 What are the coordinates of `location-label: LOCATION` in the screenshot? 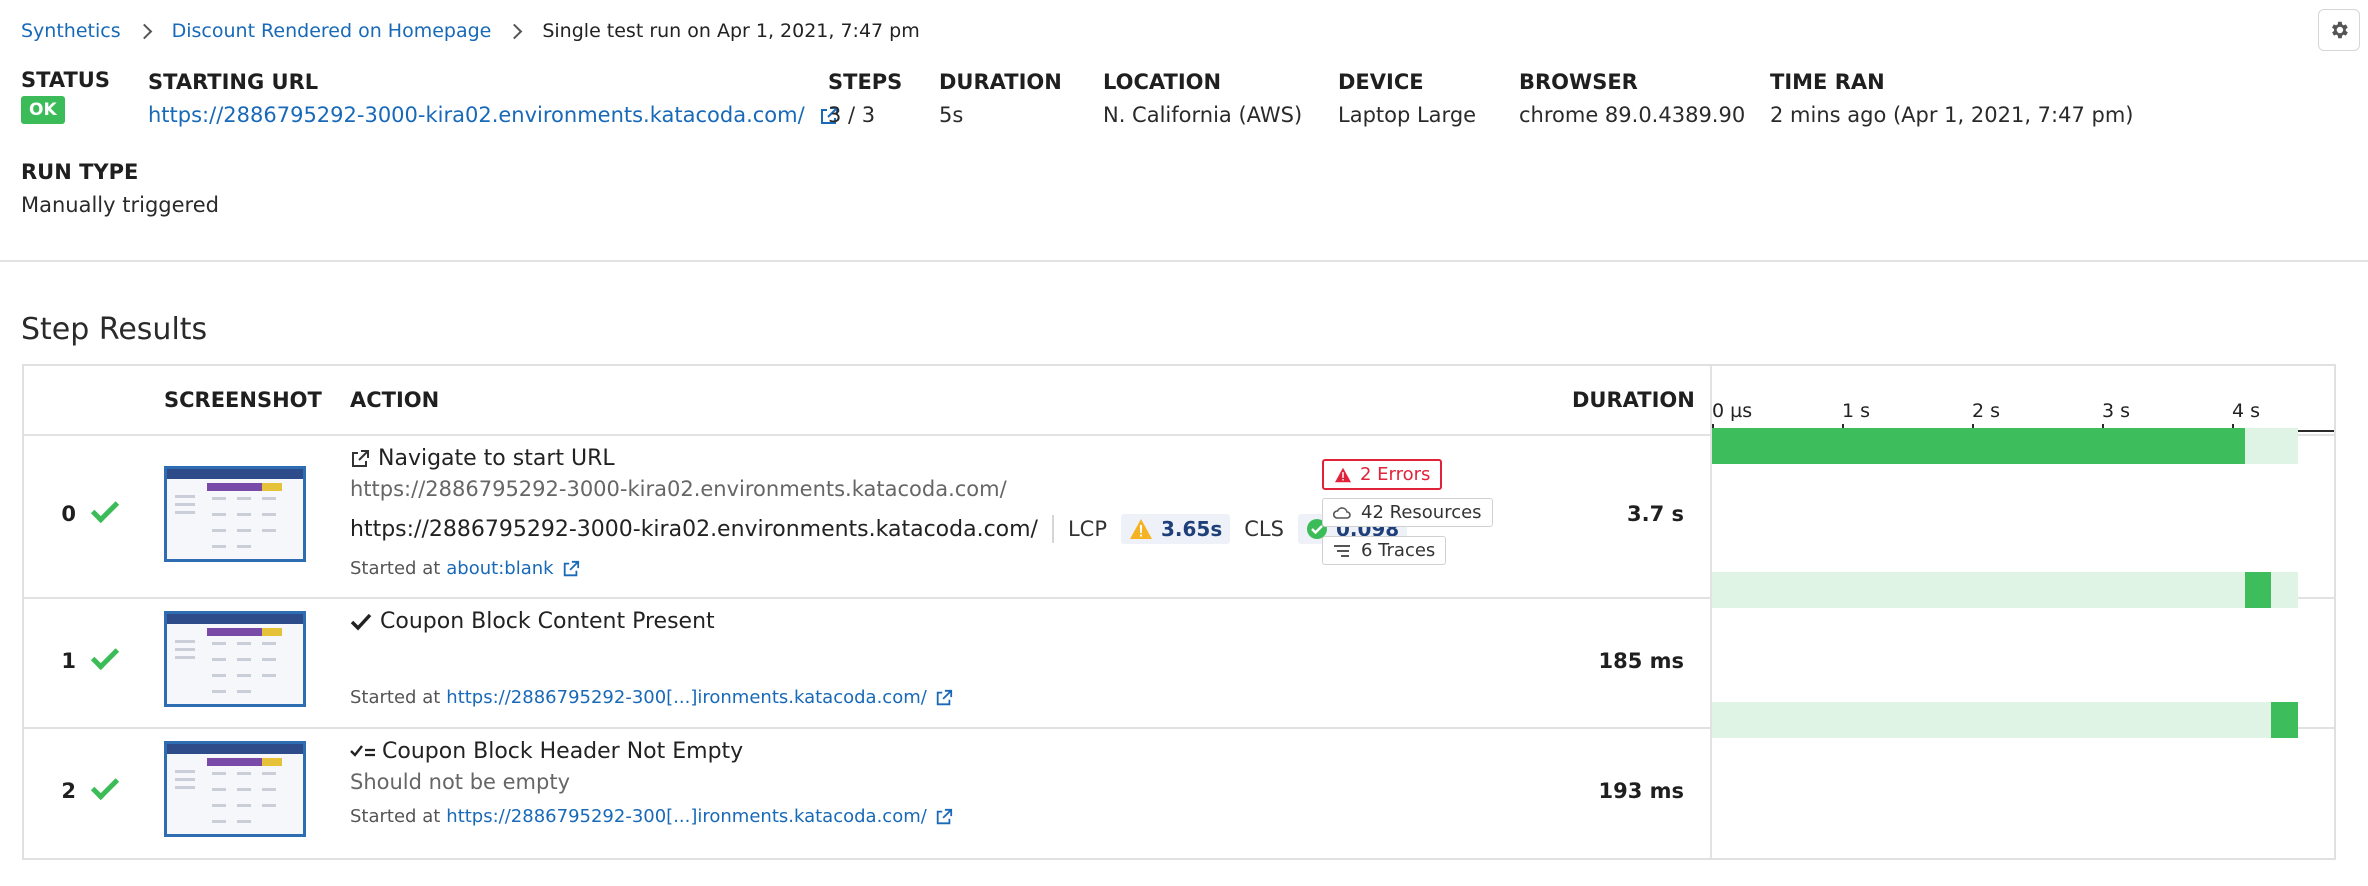 It's located at (1162, 82).